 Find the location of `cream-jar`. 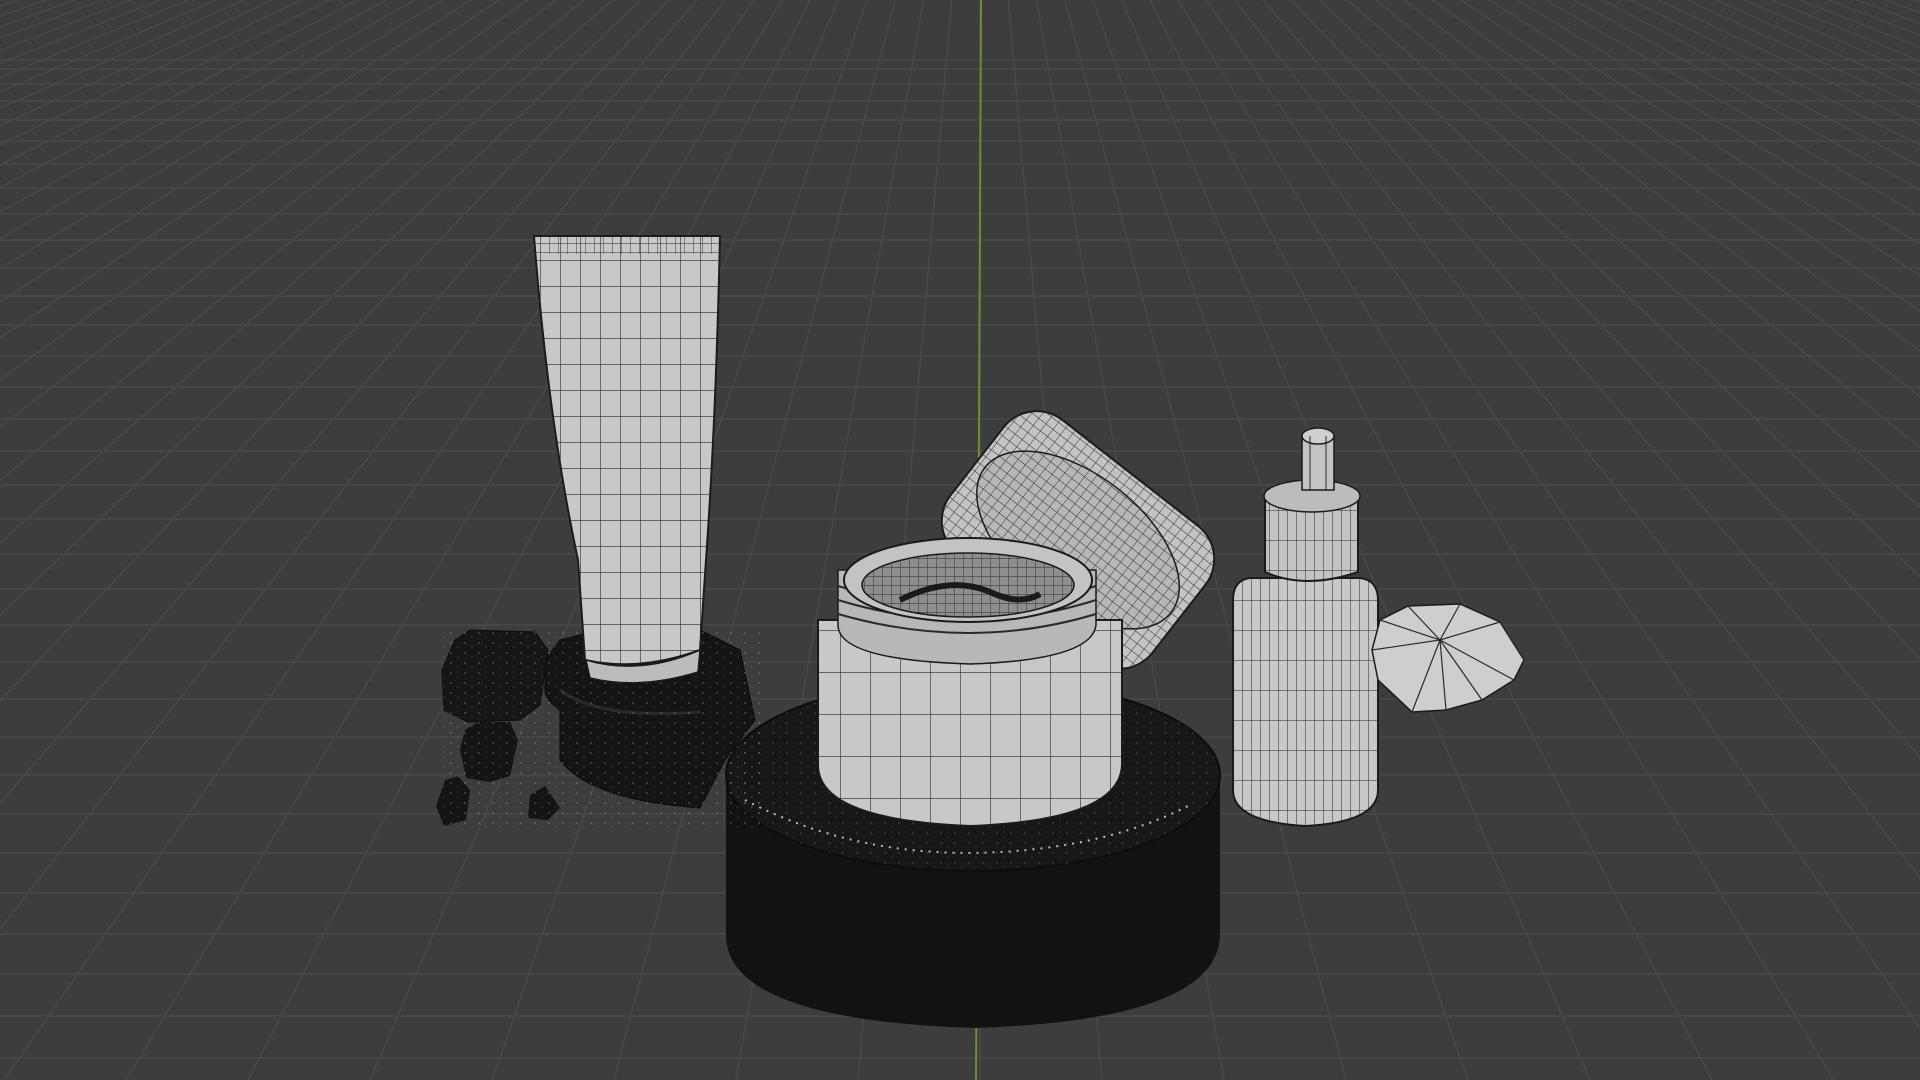

cream-jar is located at coordinates (970, 682).